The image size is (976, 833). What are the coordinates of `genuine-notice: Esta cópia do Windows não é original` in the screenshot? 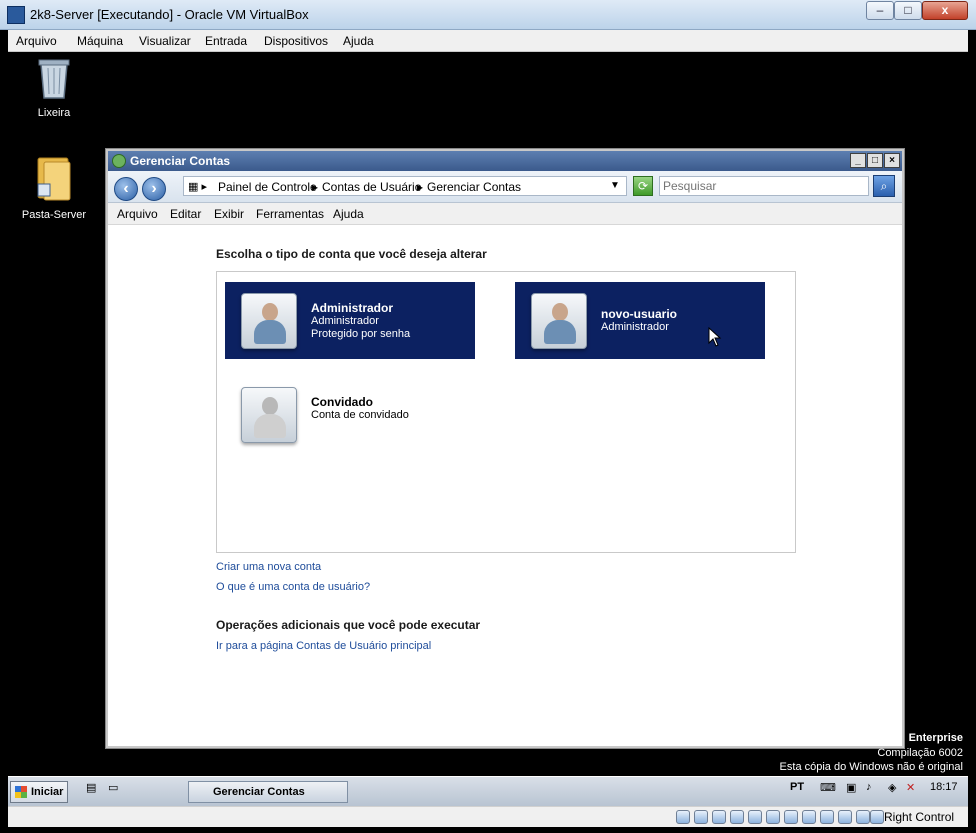 It's located at (871, 767).